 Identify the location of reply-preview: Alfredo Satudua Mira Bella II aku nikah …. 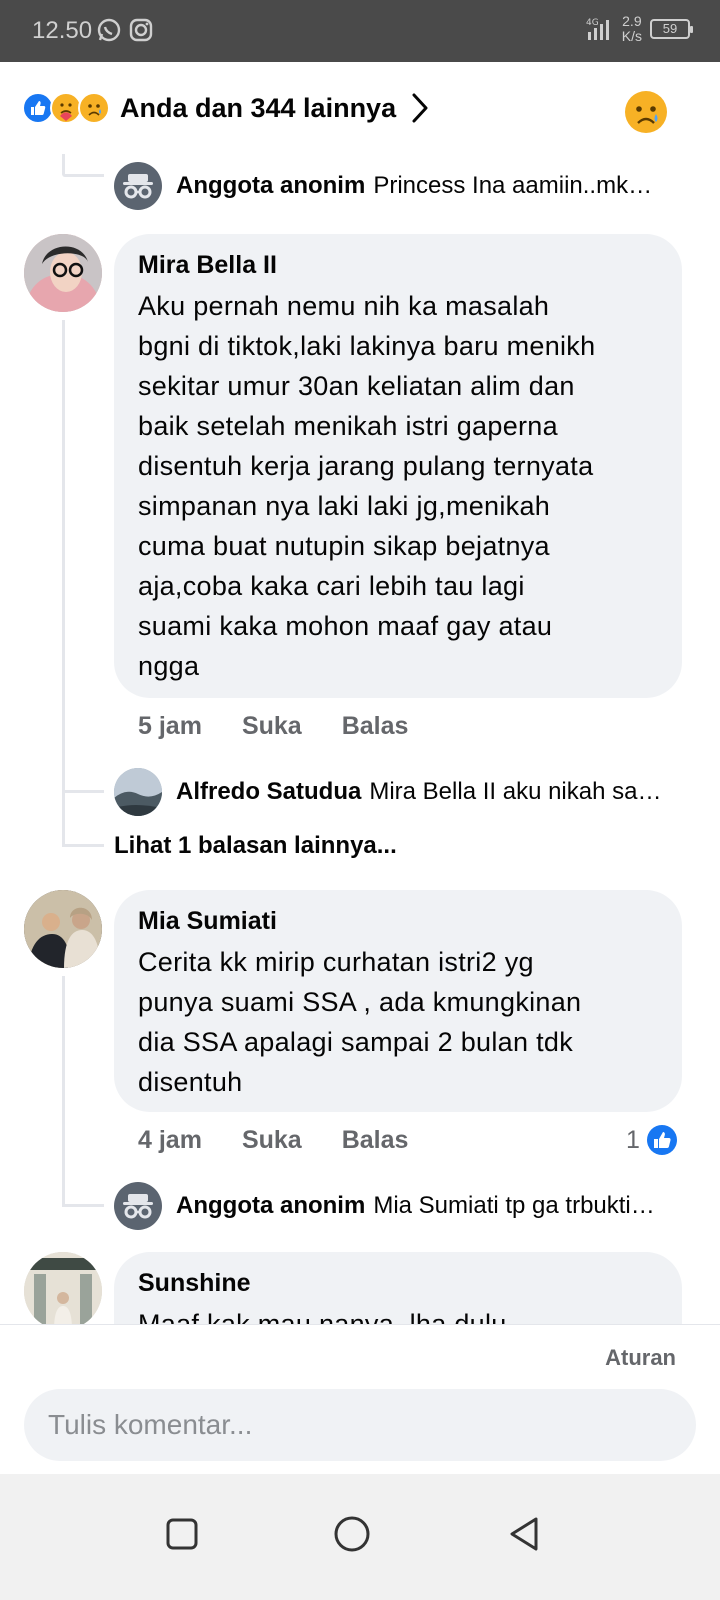
(418, 792).